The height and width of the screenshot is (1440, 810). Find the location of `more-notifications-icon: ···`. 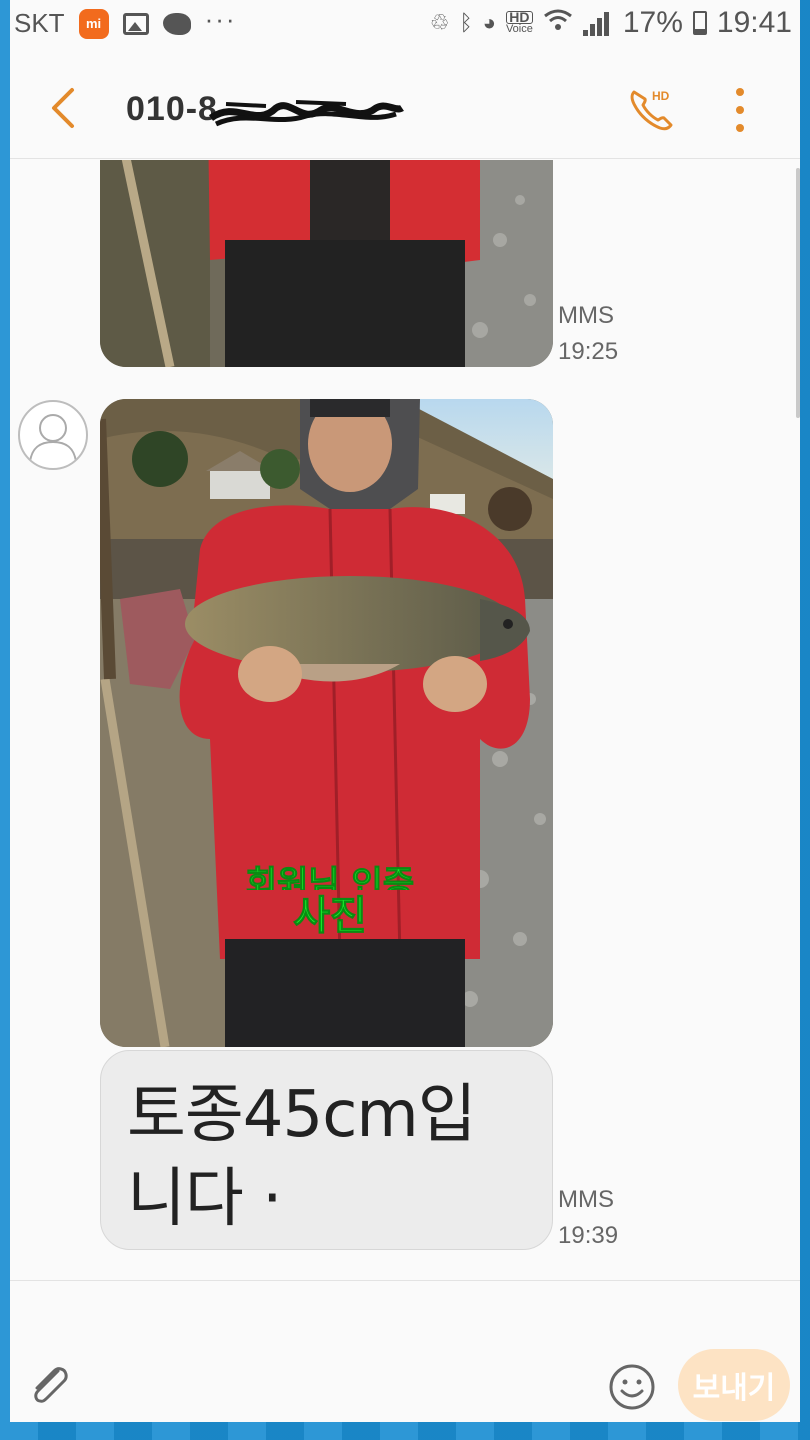

more-notifications-icon: ··· is located at coordinates (220, 19).